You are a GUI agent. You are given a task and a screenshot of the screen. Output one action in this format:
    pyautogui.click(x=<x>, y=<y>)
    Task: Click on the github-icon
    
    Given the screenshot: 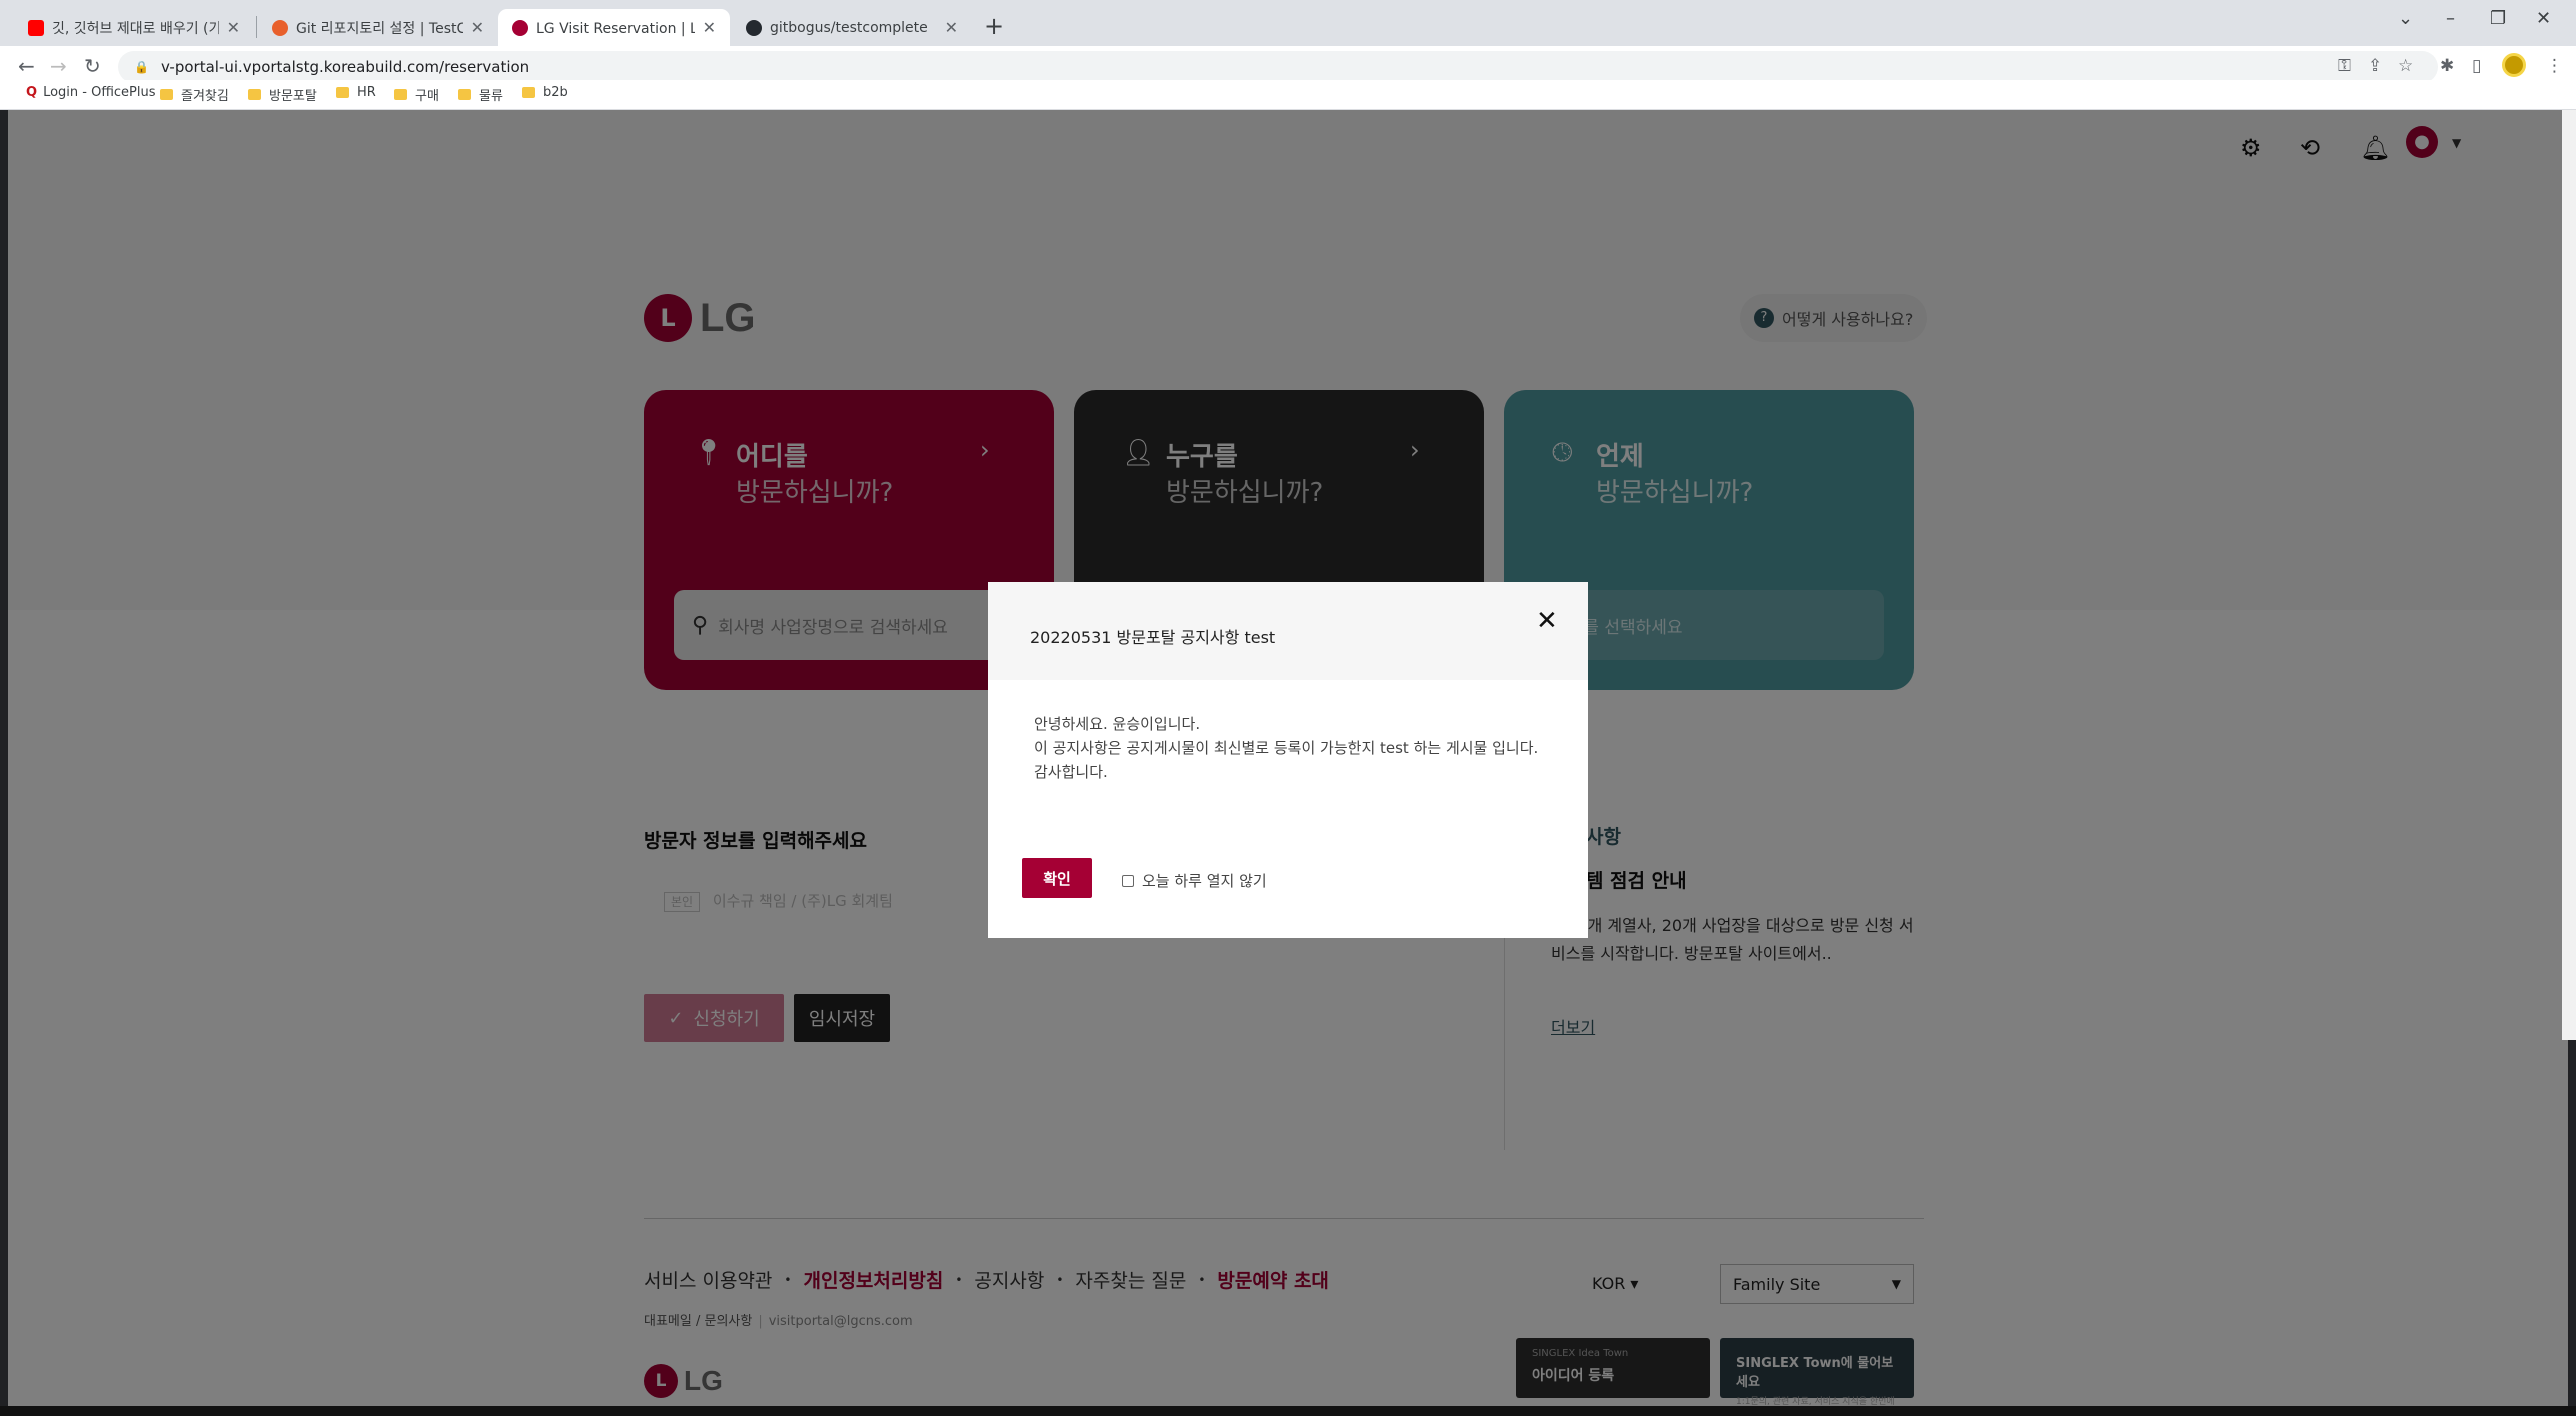 What is the action you would take?
    pyautogui.click(x=754, y=27)
    